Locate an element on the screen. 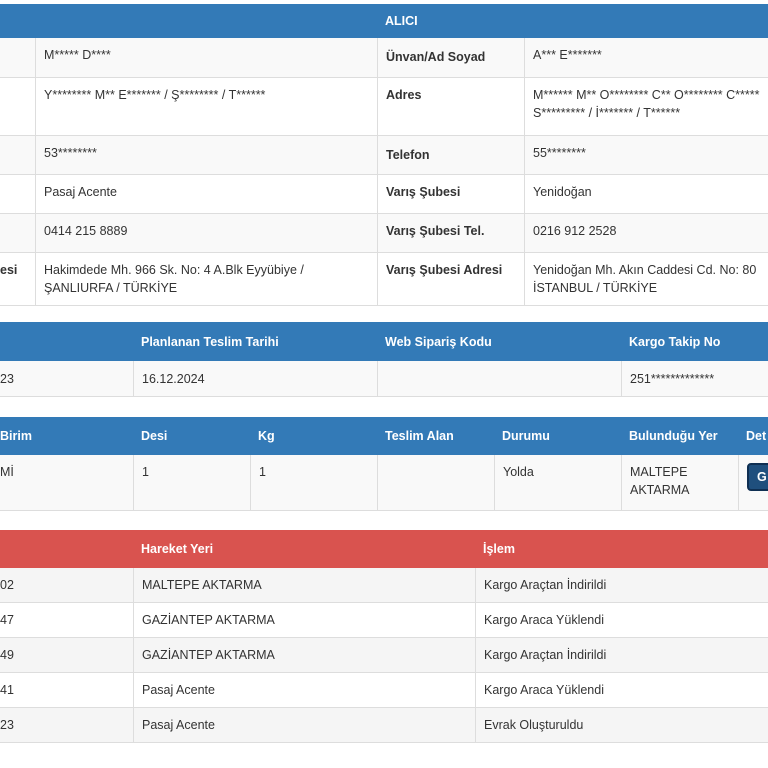  movements-header-row: Hareket Yeri İşlem is located at coordinates (384, 549).